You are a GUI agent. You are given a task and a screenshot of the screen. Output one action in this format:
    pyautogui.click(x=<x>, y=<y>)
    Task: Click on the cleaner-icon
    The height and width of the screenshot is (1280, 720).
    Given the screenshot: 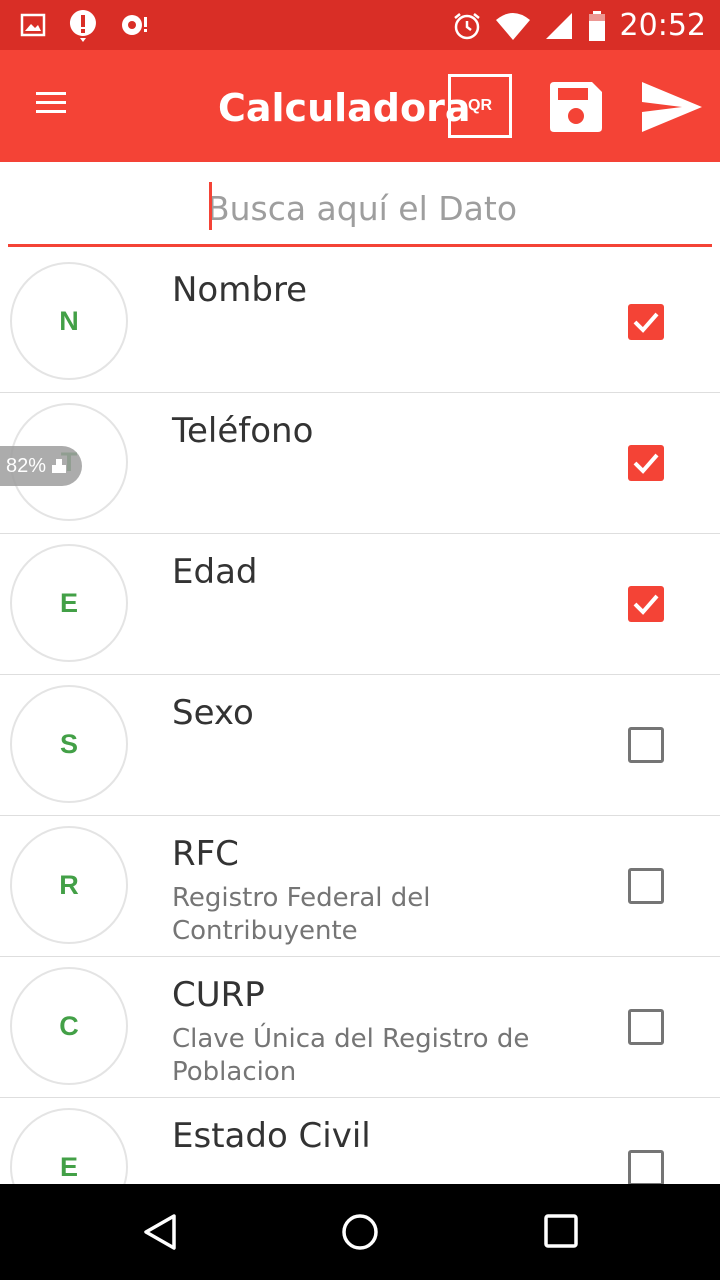 What is the action you would take?
    pyautogui.click(x=59, y=466)
    